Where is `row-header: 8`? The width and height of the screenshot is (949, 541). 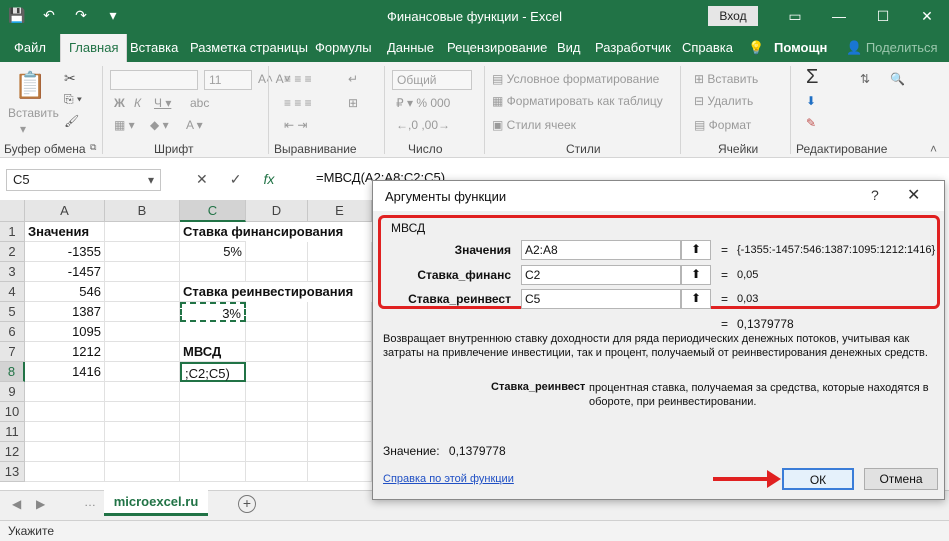 row-header: 8 is located at coordinates (12, 372).